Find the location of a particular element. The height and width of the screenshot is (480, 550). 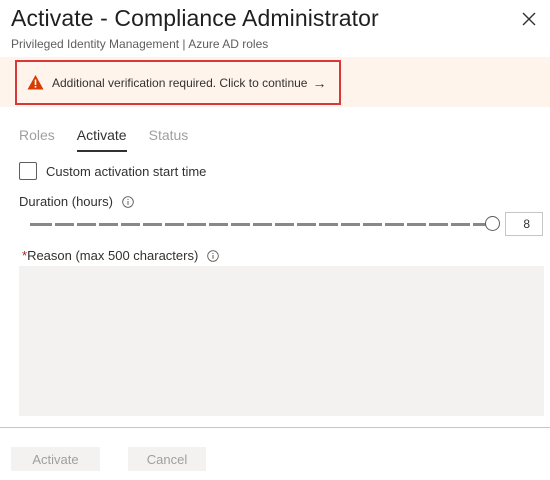

cancel-button: Cancel is located at coordinates (167, 459).